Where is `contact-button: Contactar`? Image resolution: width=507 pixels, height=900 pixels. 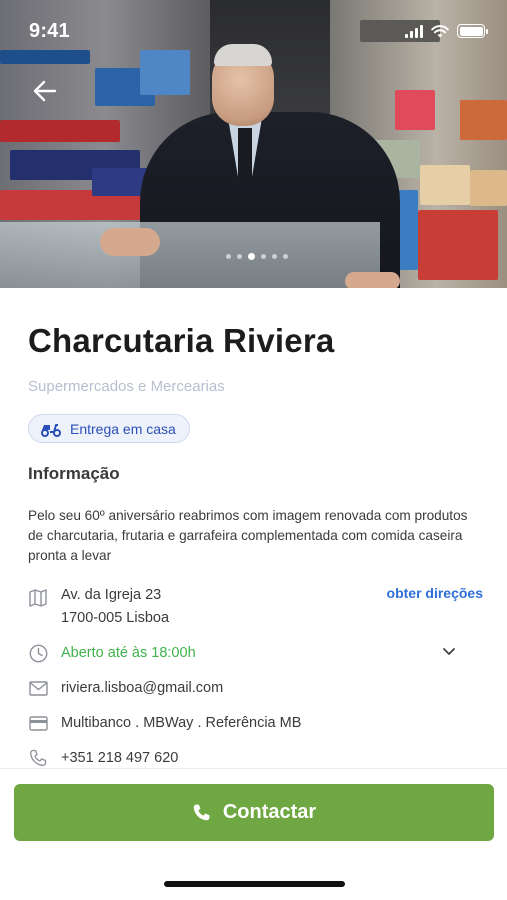
contact-button: Contactar is located at coordinates (254, 812).